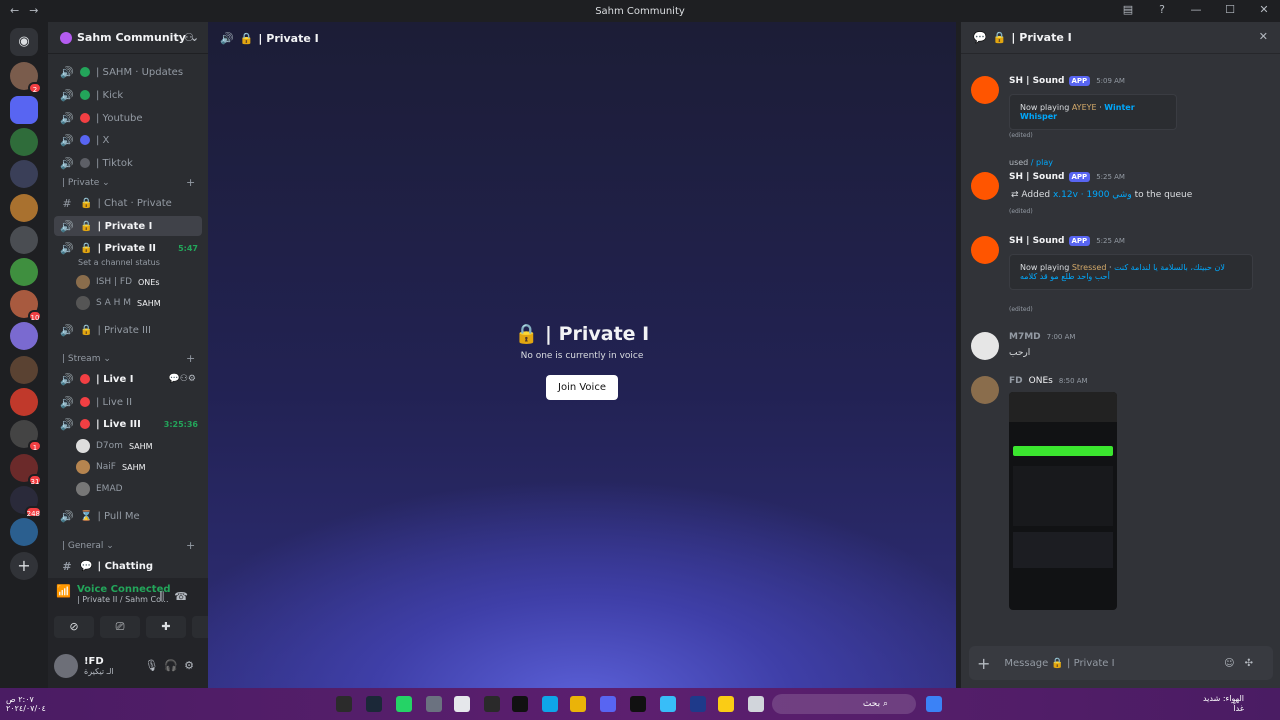 This screenshot has width=1280, height=720. What do you see at coordinates (608, 704) in the screenshot?
I see `discord-icon` at bounding box center [608, 704].